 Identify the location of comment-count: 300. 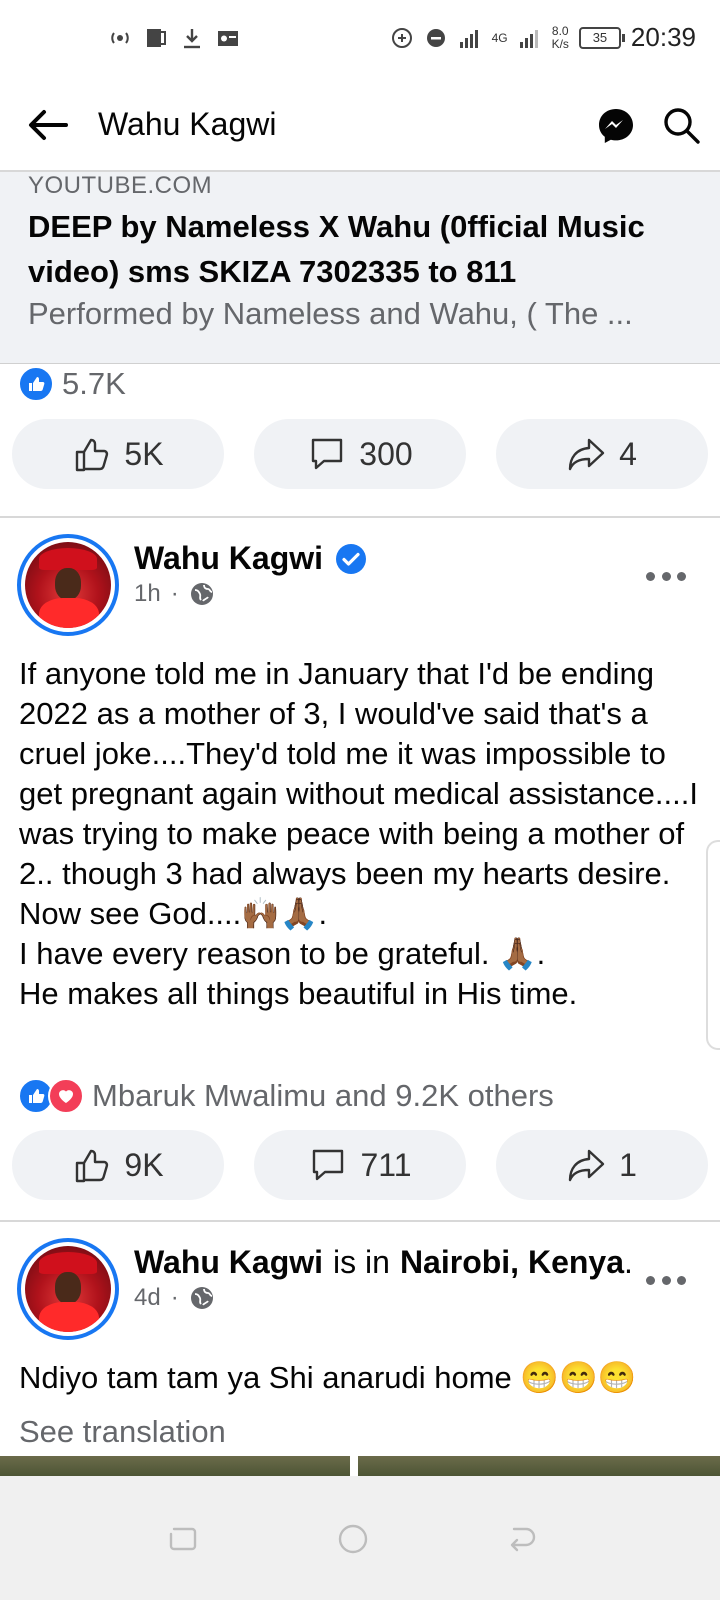
(386, 453).